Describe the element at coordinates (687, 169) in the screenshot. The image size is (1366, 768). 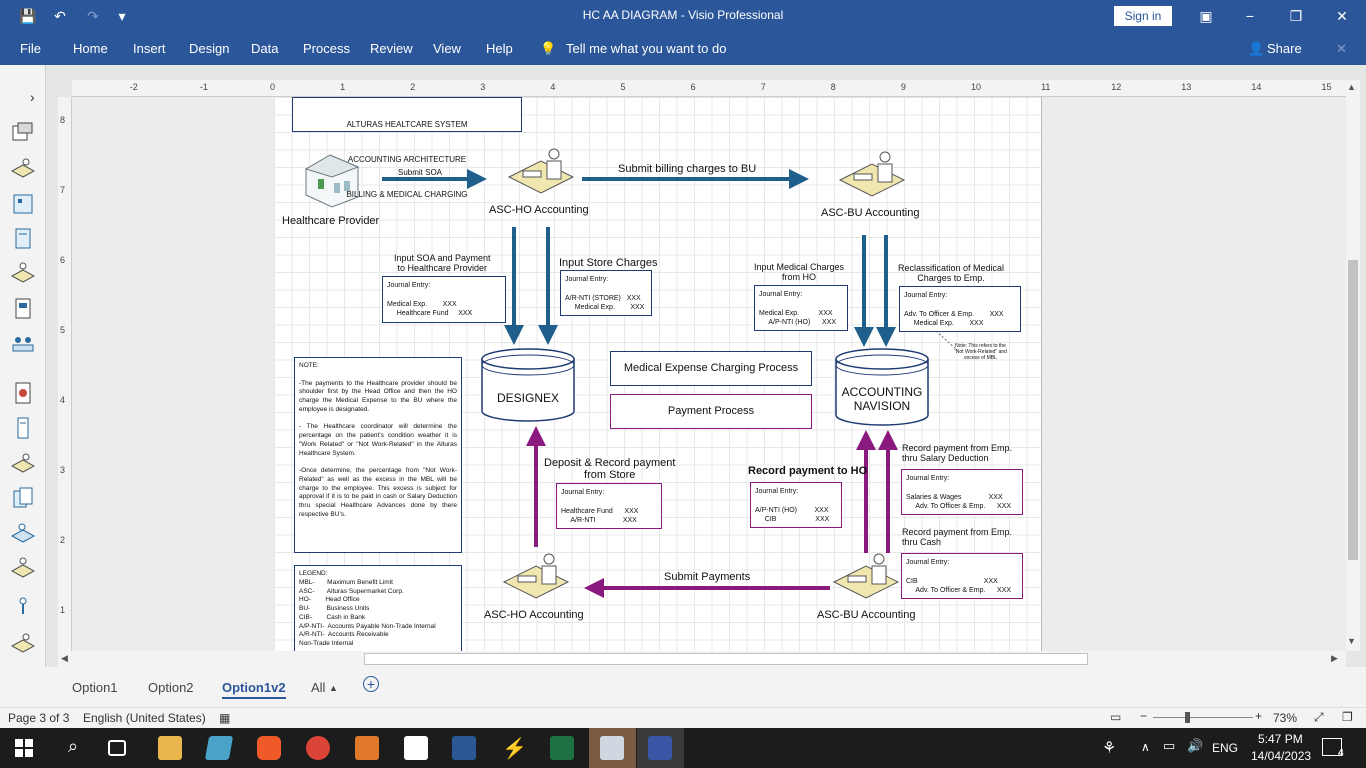
I see `submit-billing-label: Submit billing charges to BU` at that location.